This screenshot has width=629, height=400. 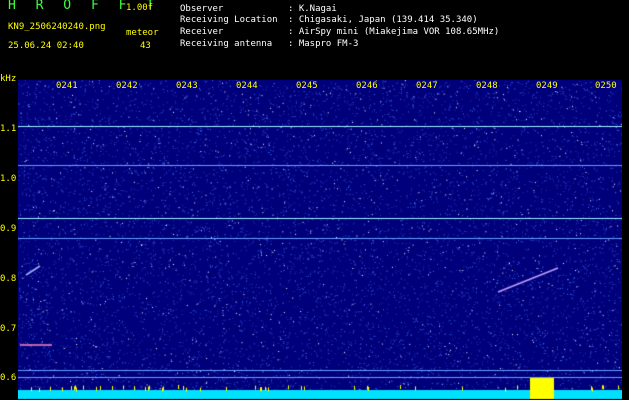 What do you see at coordinates (383, 20) in the screenshot?
I see `location-value: : Chigasaki, Japan (139.414 35.340)` at bounding box center [383, 20].